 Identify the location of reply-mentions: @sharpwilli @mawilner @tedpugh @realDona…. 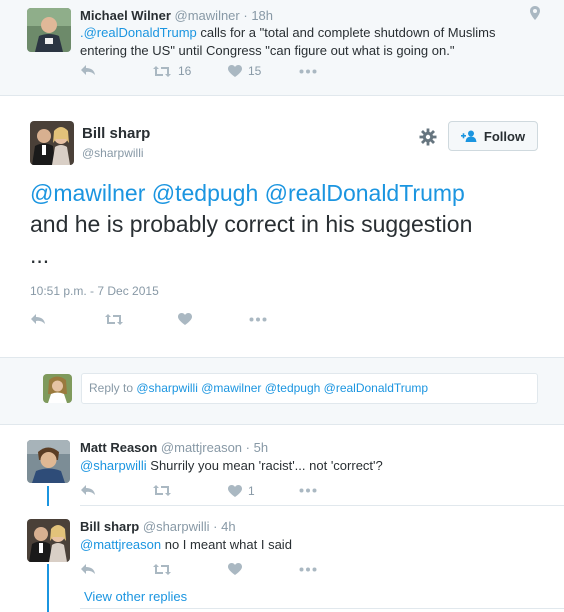
(282, 388).